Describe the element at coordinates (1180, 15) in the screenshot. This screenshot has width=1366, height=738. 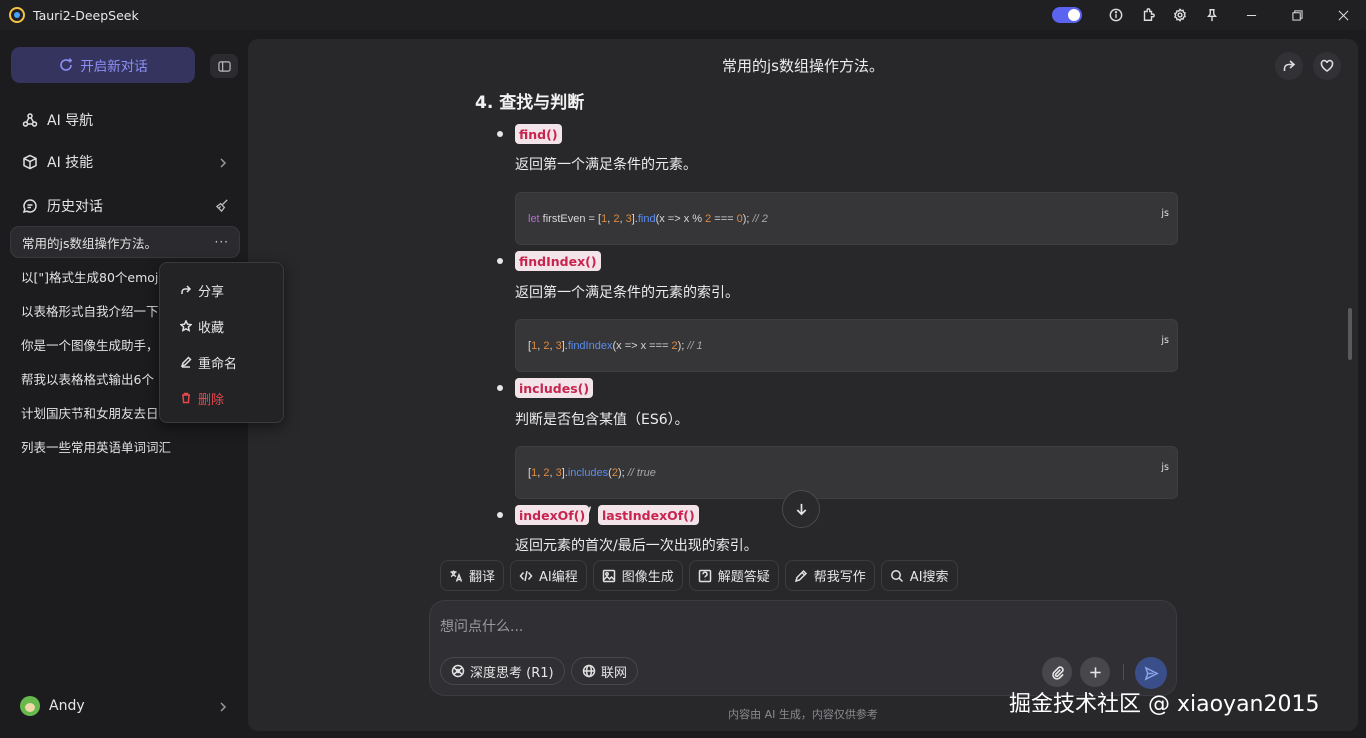
I see `settings-icon` at that location.